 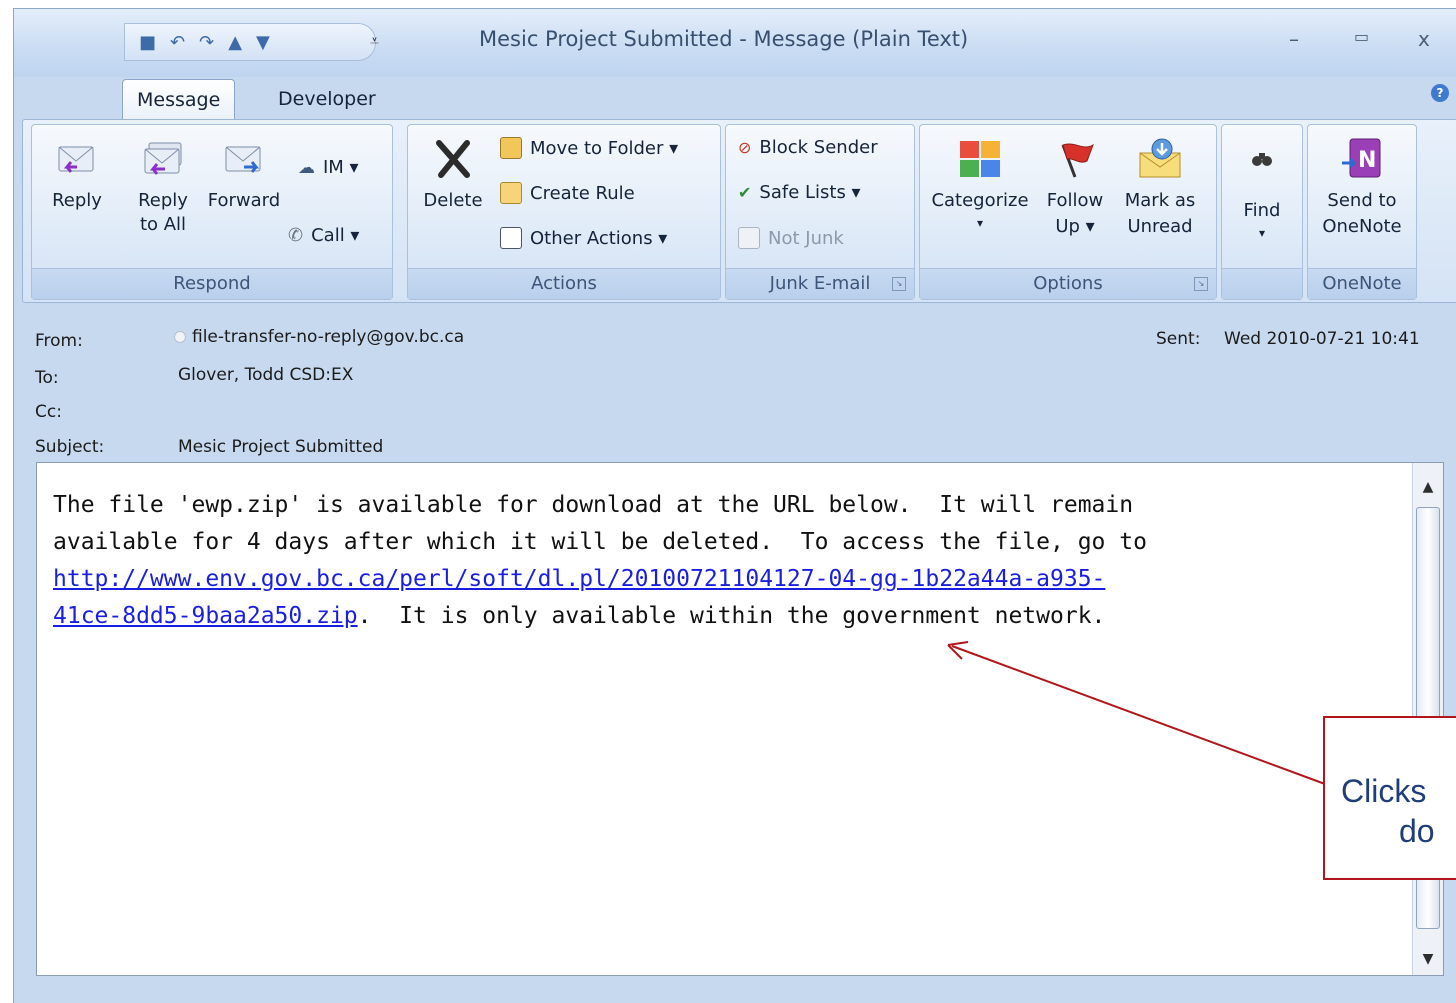 What do you see at coordinates (1384, 791) in the screenshot?
I see `callout-line-1: Clicks` at bounding box center [1384, 791].